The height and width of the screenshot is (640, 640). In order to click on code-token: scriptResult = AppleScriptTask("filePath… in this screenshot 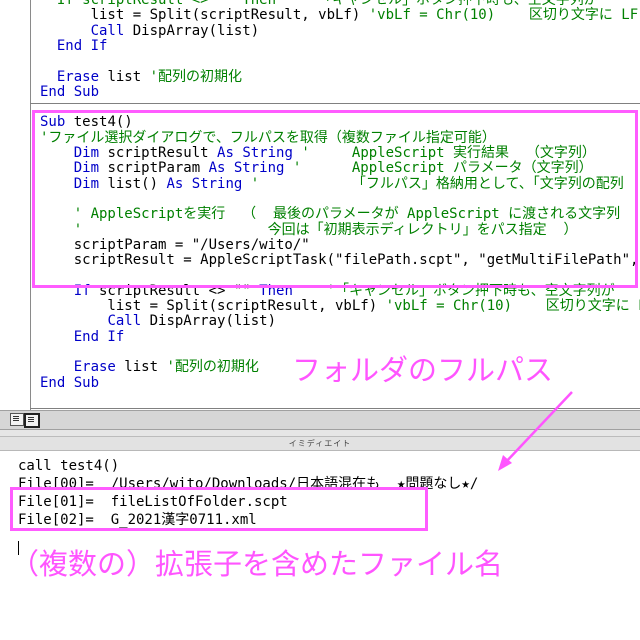, I will do `click(340, 260)`.